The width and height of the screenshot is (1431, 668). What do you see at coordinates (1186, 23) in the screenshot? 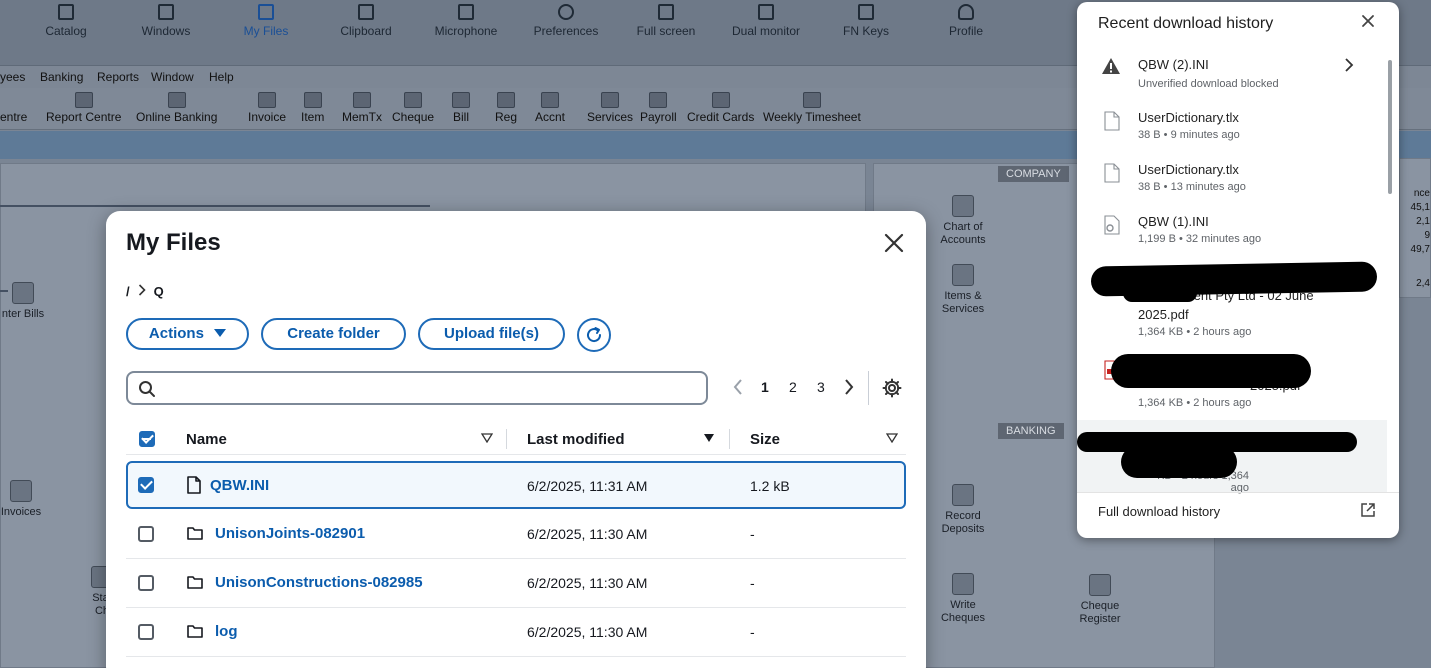
I see `download-history-title: Recent download history` at bounding box center [1186, 23].